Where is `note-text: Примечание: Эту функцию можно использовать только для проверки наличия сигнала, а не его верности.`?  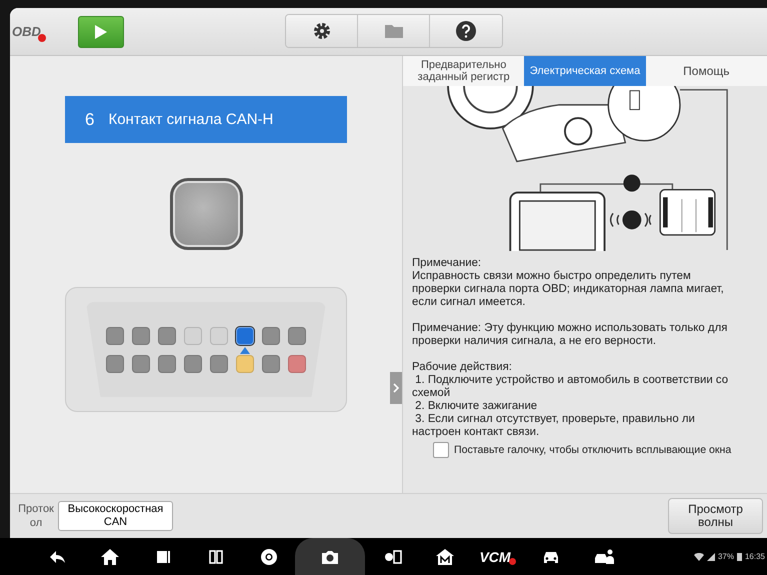 note-text: Примечание: Эту функцию можно использовать только для проверки наличия сигнала, а не его верности. is located at coordinates (570, 335).